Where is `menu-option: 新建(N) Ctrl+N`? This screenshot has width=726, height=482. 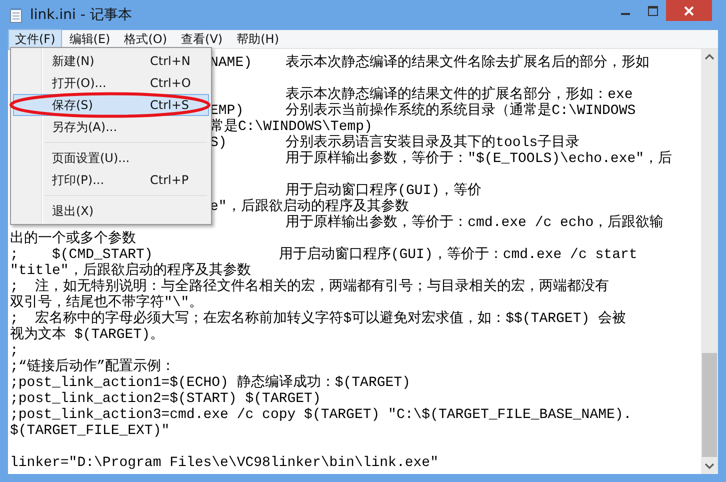 menu-option: 新建(N) Ctrl+N is located at coordinates (111, 61).